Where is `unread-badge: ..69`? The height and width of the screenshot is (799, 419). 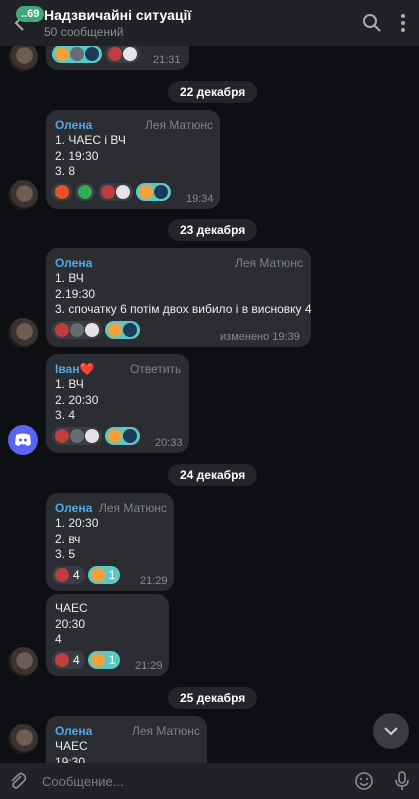 unread-badge: ..69 is located at coordinates (30, 14).